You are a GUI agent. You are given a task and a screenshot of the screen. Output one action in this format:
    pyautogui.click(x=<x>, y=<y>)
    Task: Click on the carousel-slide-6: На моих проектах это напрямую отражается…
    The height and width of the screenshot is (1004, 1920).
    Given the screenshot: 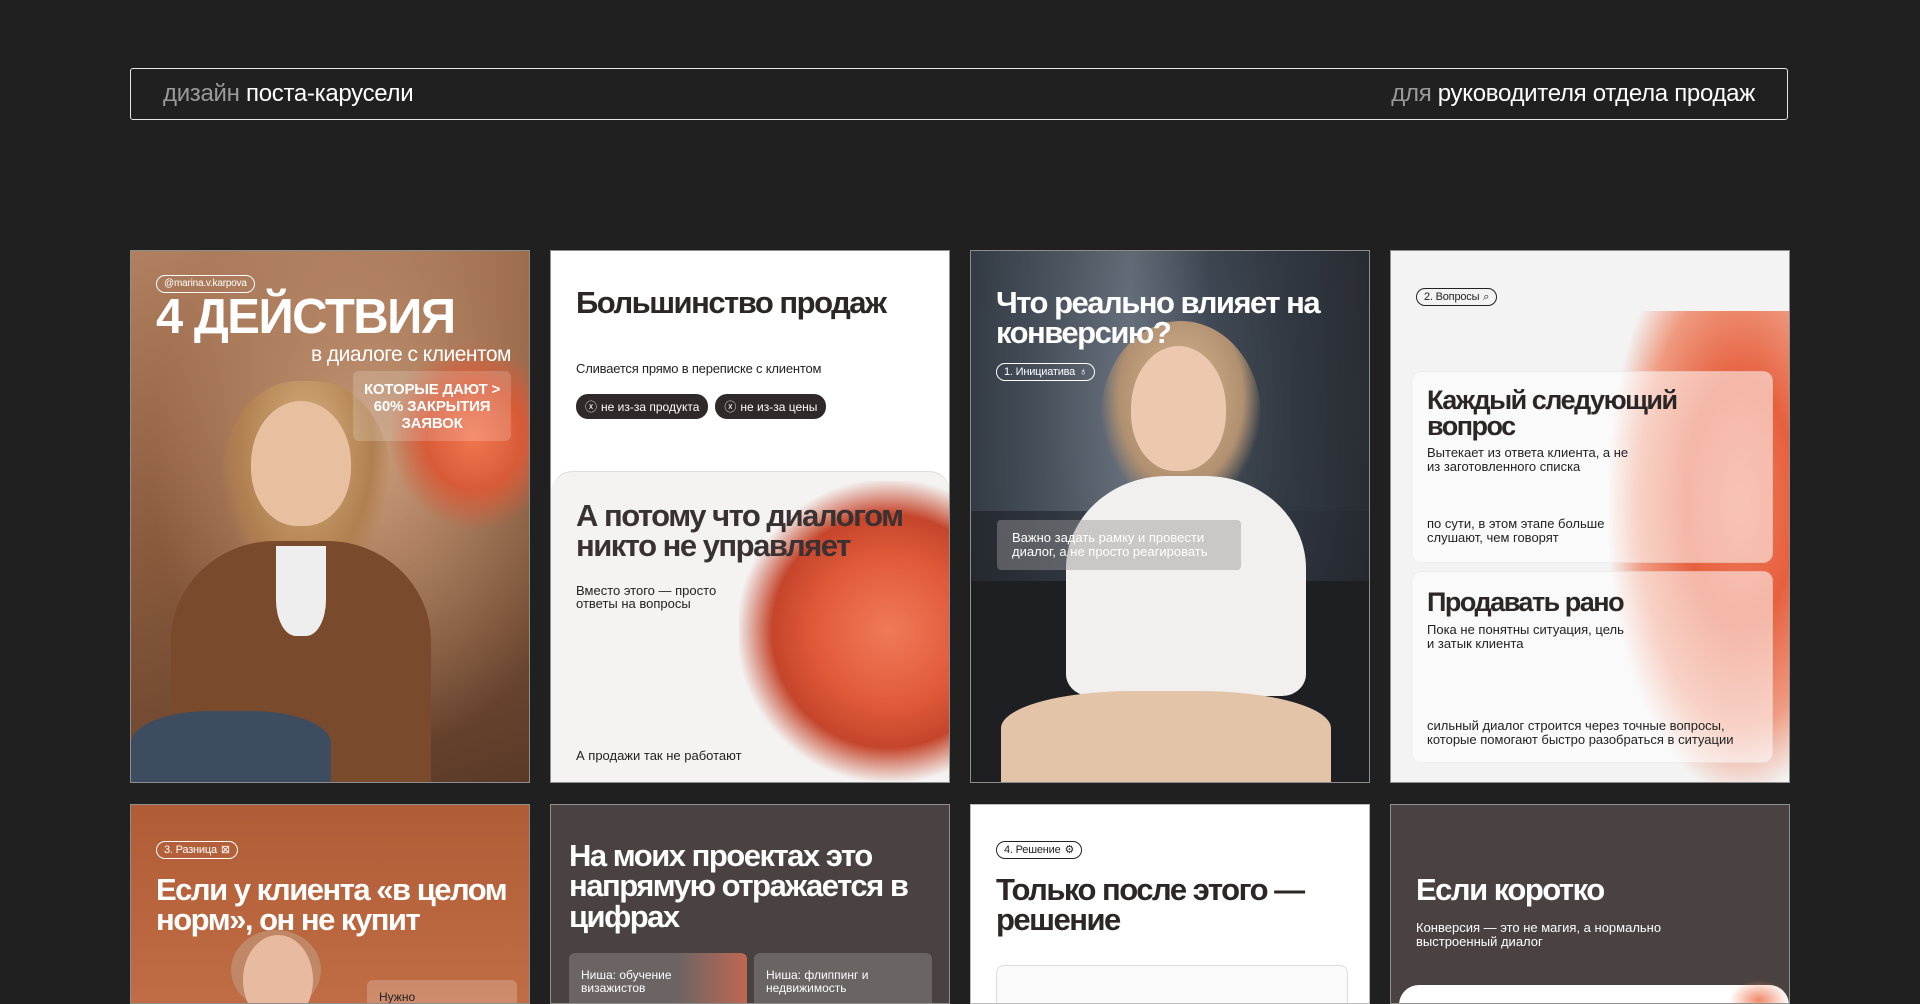 What is the action you would take?
    pyautogui.click(x=750, y=904)
    